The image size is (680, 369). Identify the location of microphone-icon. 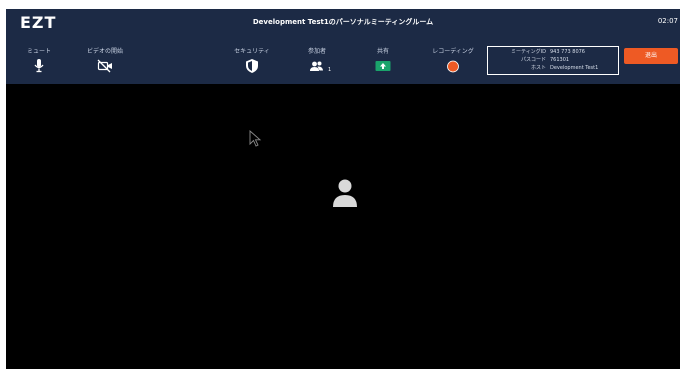
(39, 66).